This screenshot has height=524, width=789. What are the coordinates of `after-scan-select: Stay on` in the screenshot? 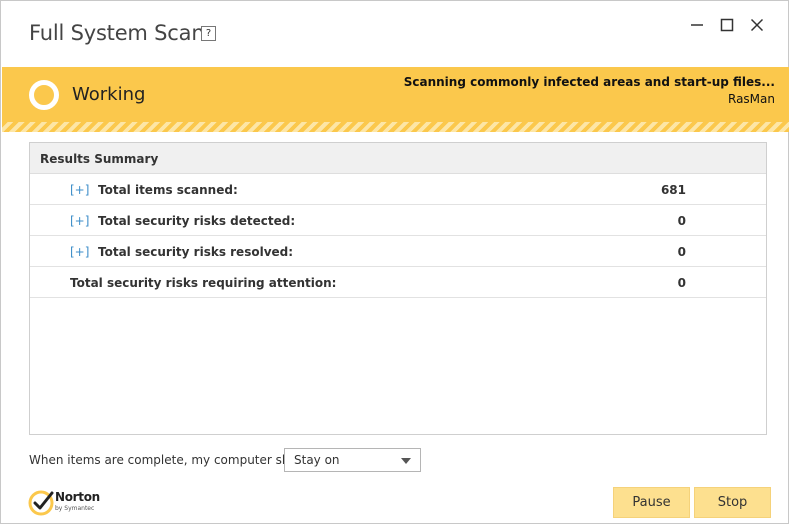 It's located at (352, 460).